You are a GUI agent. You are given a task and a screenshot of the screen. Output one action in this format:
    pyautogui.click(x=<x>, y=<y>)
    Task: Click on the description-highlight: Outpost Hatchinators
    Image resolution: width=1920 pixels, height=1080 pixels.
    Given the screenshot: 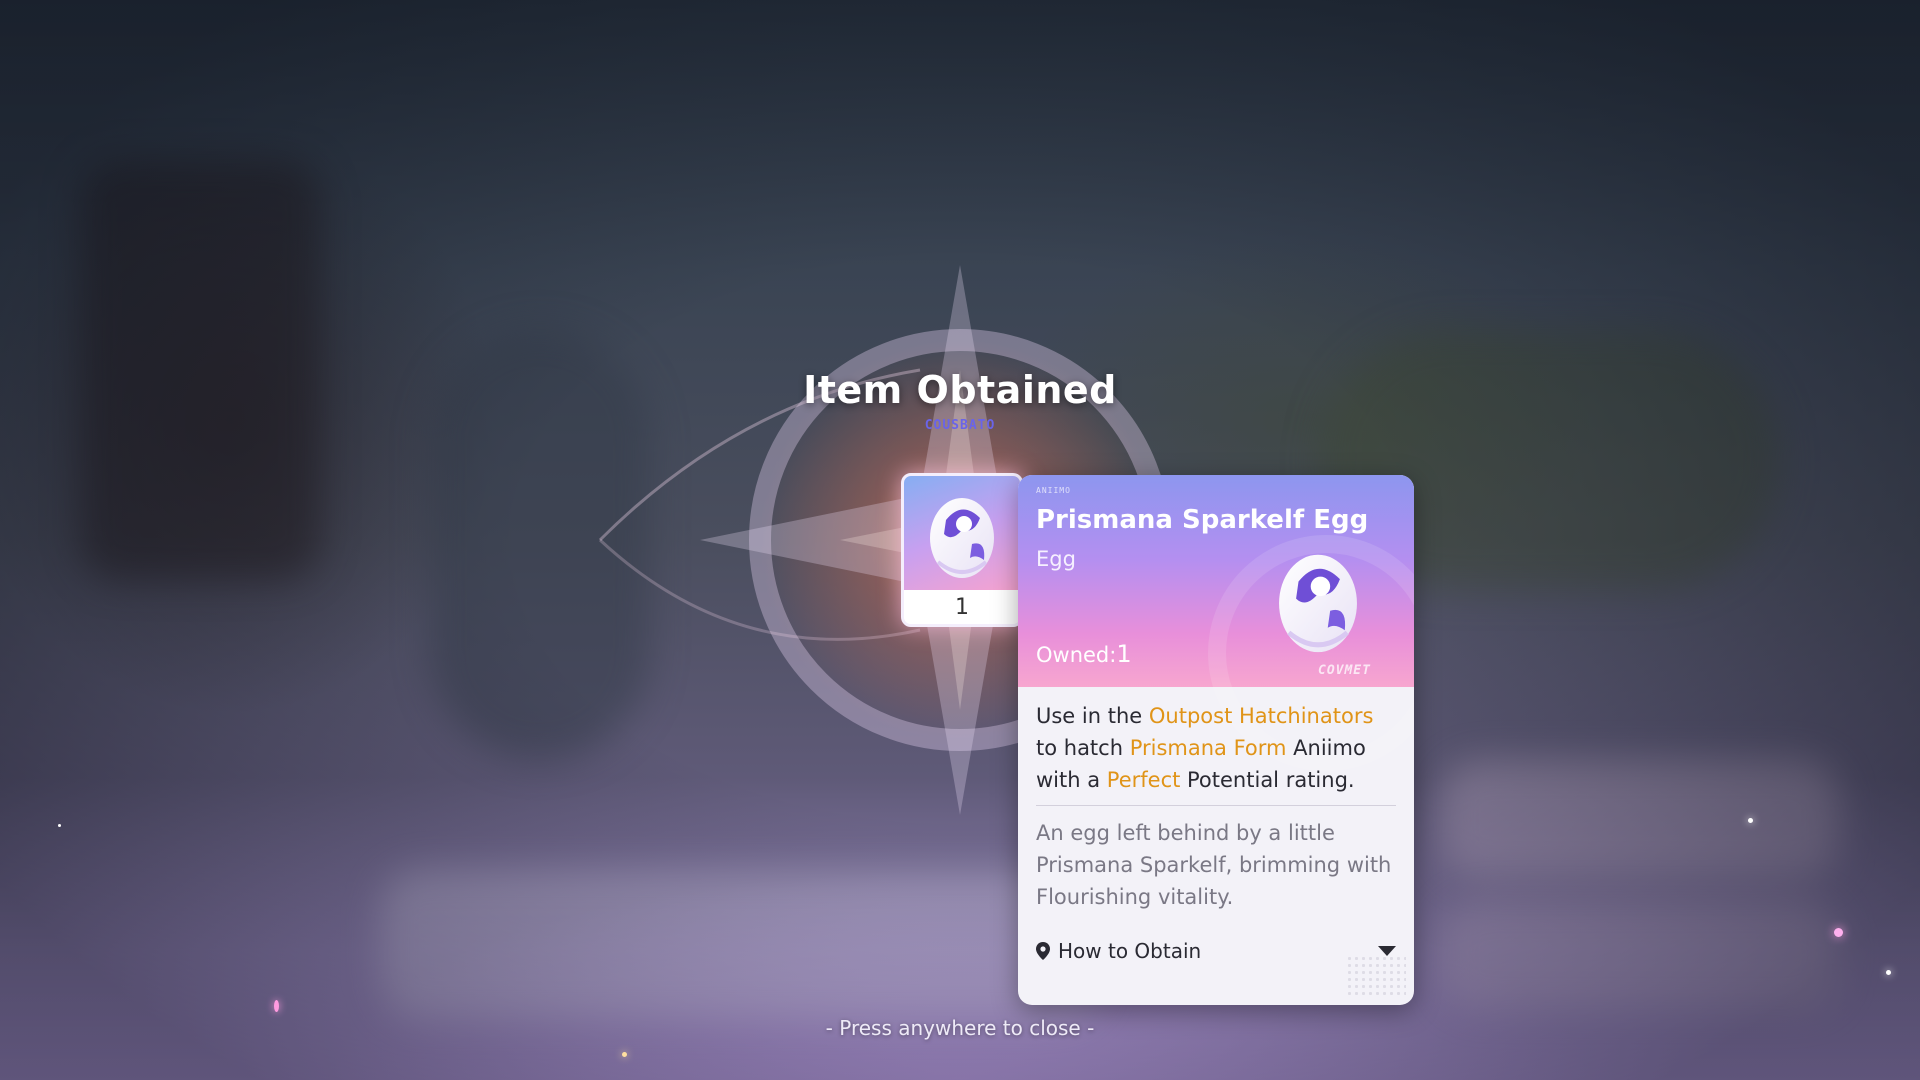 What is the action you would take?
    pyautogui.click(x=1261, y=716)
    